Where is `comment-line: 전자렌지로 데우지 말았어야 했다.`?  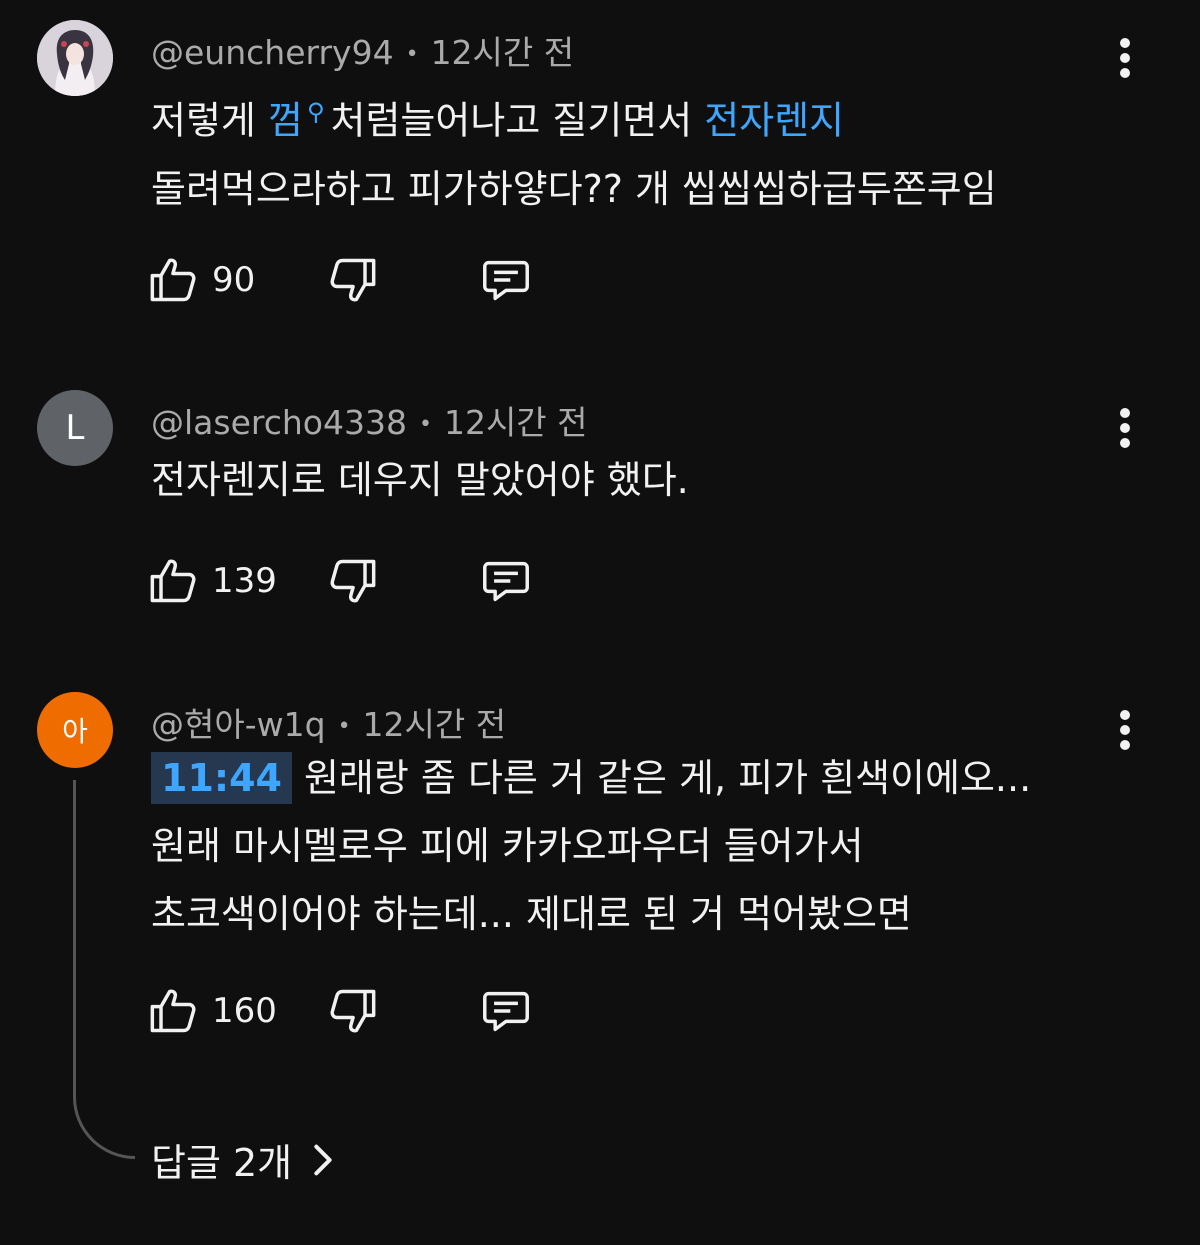 comment-line: 전자렌지로 데우지 말았어야 했다. is located at coordinates (420, 480).